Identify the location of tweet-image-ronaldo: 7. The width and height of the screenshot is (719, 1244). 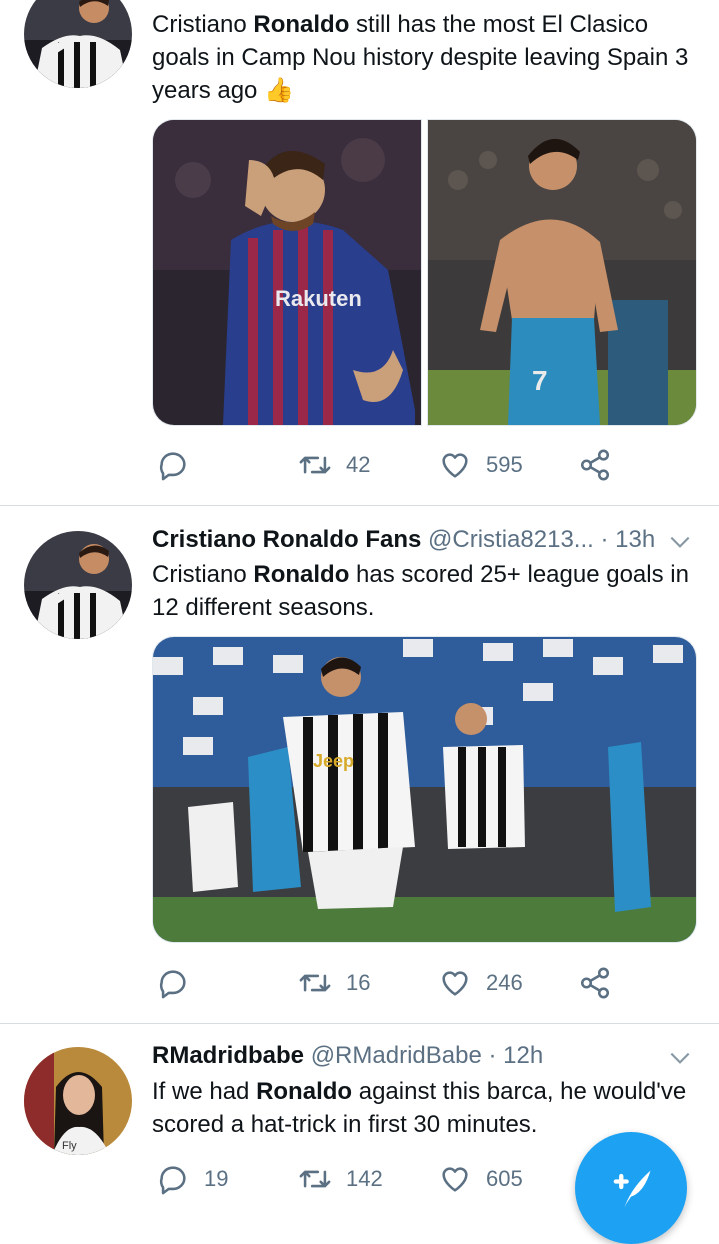
(562, 272).